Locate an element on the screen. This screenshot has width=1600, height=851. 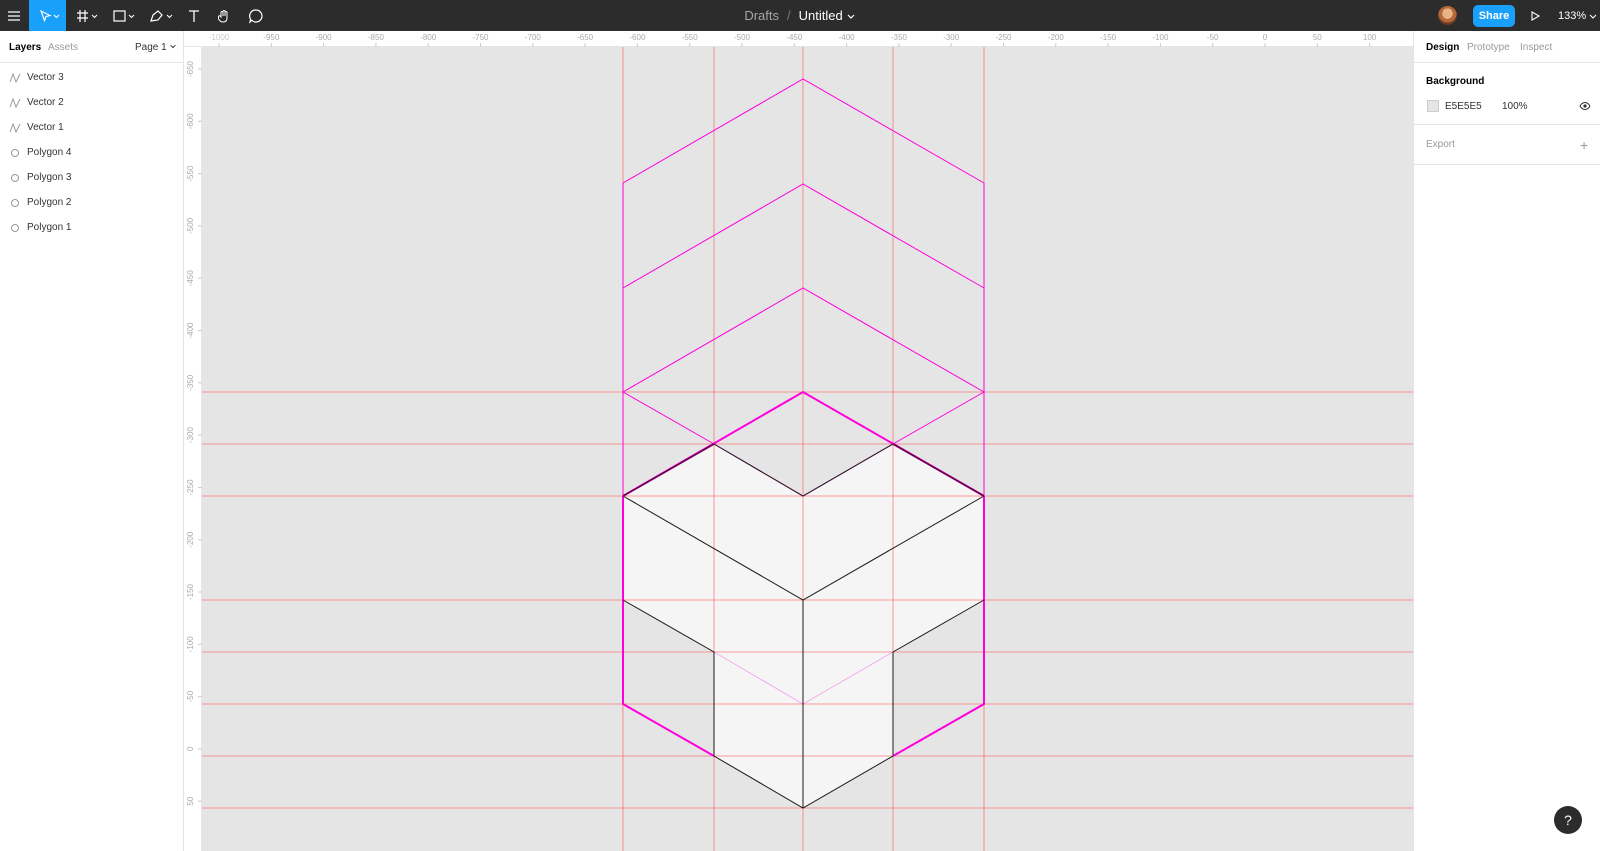
tab-inspect: Inspect is located at coordinates (1536, 47).